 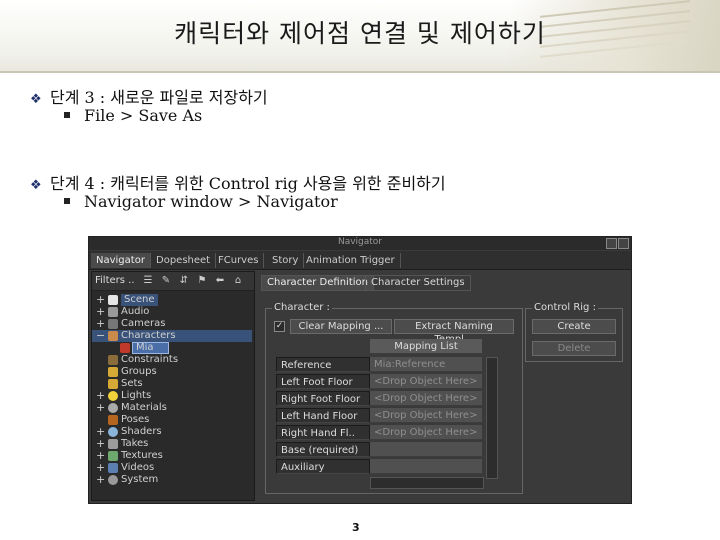 I want to click on select-tool-icon: ✎, so click(x=166, y=281).